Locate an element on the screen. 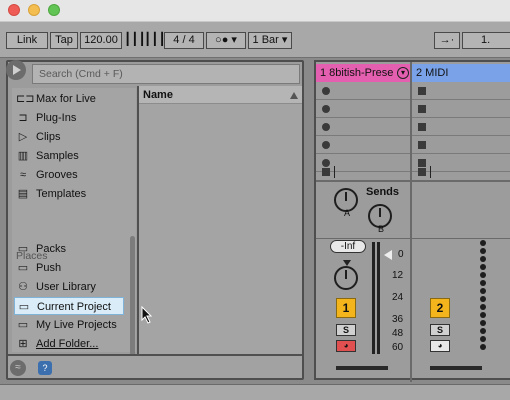 This screenshot has width=510, height=400. pan-knob is located at coordinates (346, 278).